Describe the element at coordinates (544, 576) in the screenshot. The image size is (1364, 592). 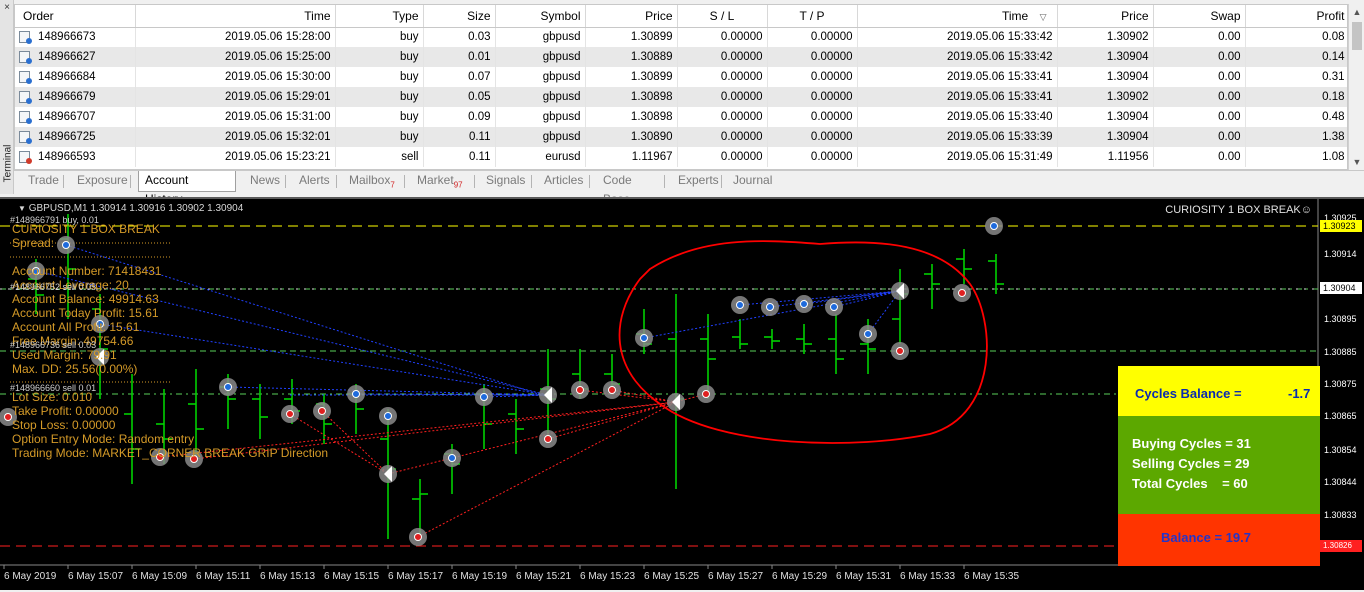
I see `time-axis-label: 6 May 15:21` at that location.